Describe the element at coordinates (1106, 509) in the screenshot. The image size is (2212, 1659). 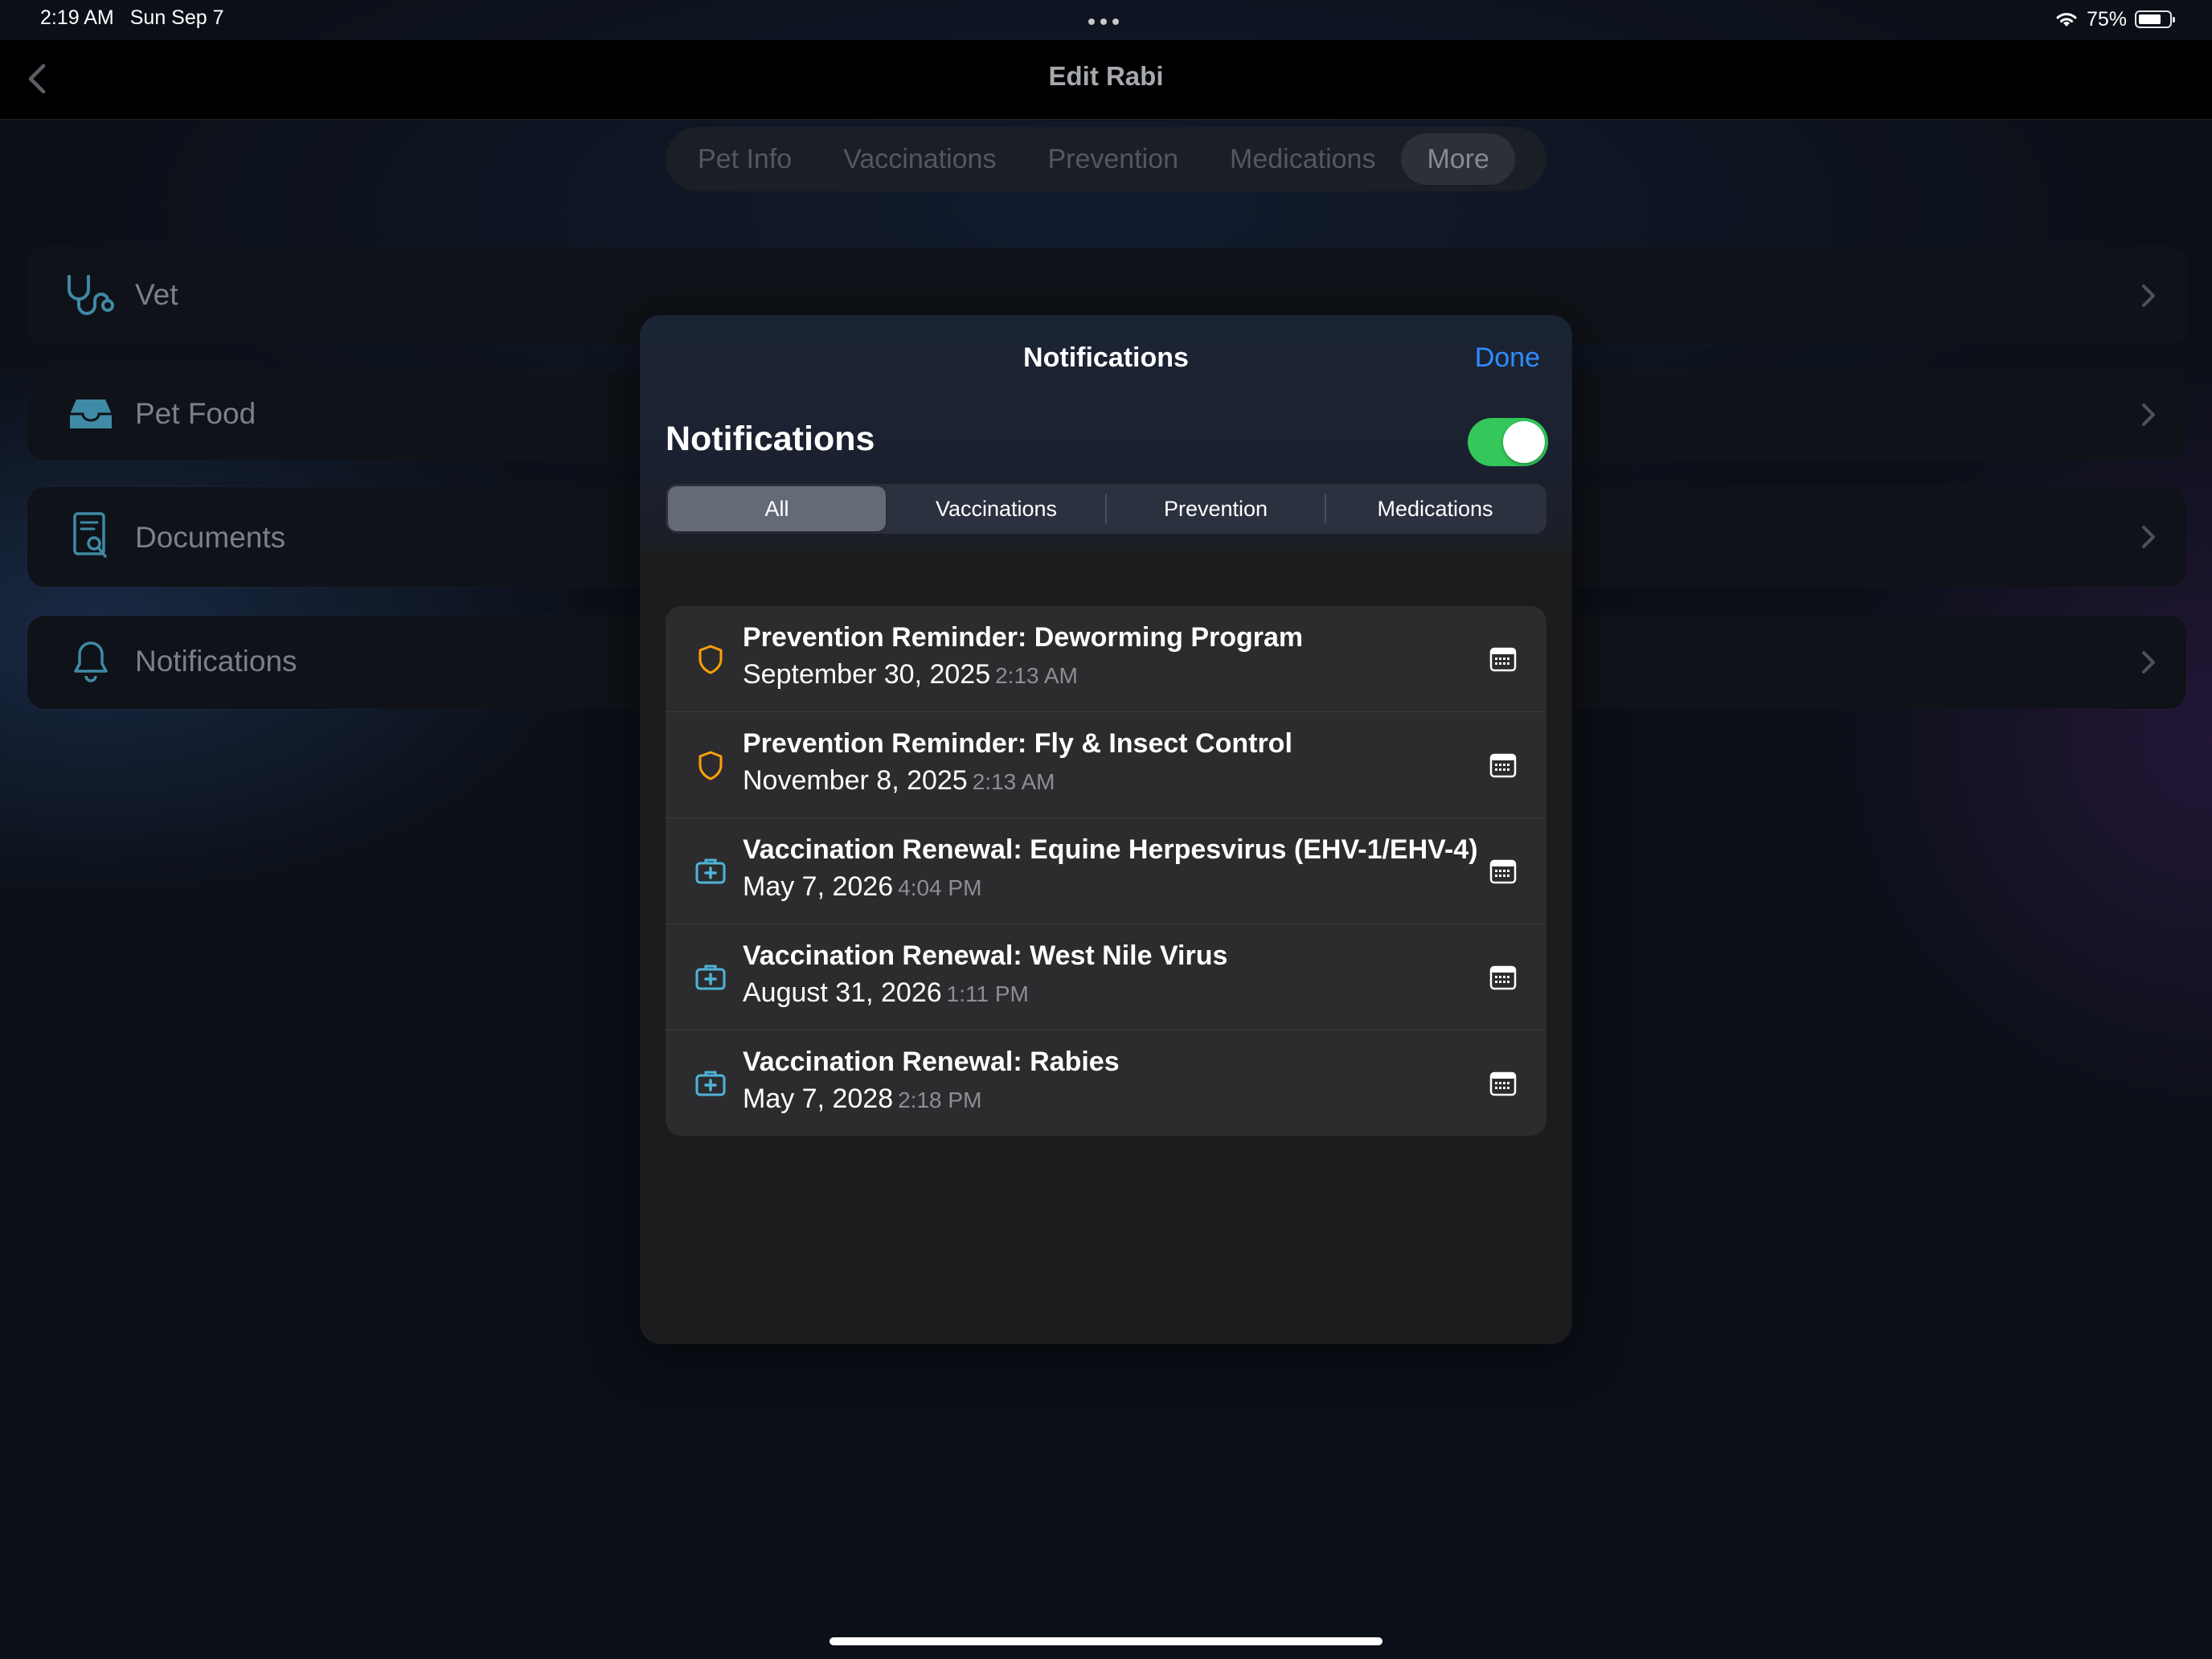
I see `filter-segmented-control: All Vaccinations Prevention Medications` at that location.